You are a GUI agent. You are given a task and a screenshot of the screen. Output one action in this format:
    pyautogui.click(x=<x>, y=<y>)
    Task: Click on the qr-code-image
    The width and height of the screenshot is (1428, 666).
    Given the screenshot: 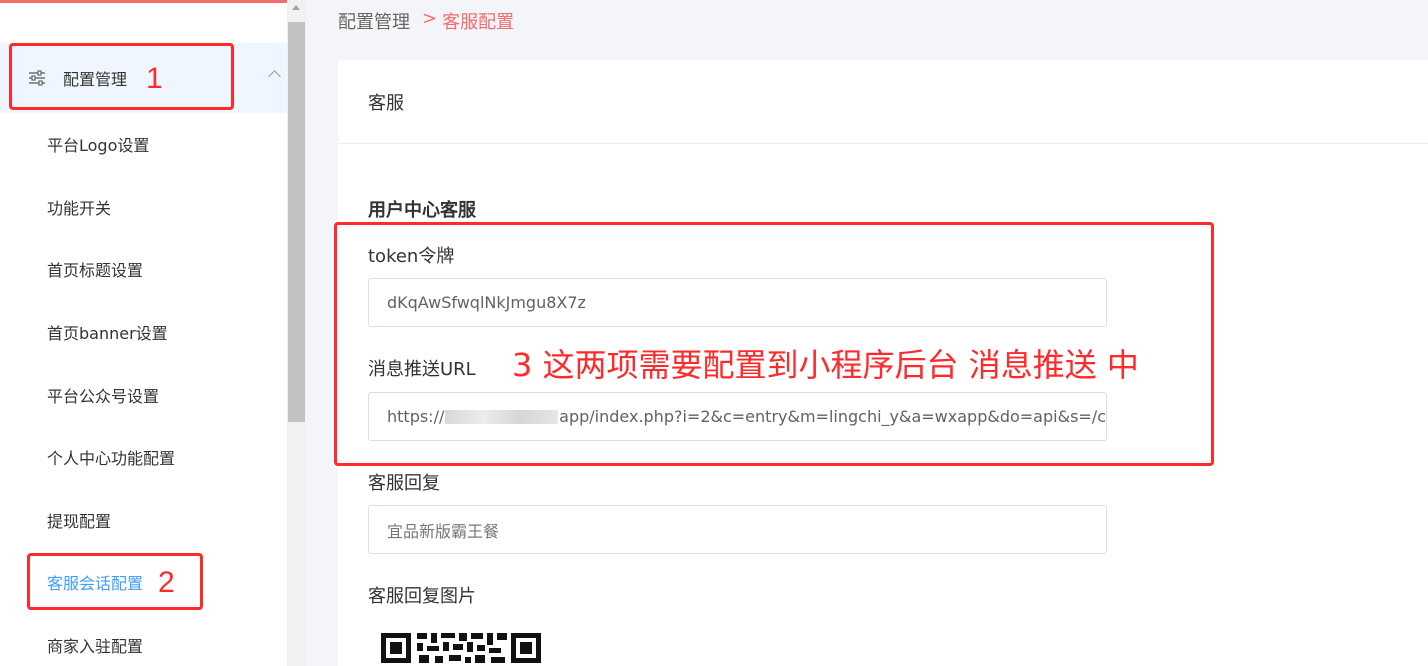 What is the action you would take?
    pyautogui.click(x=461, y=648)
    